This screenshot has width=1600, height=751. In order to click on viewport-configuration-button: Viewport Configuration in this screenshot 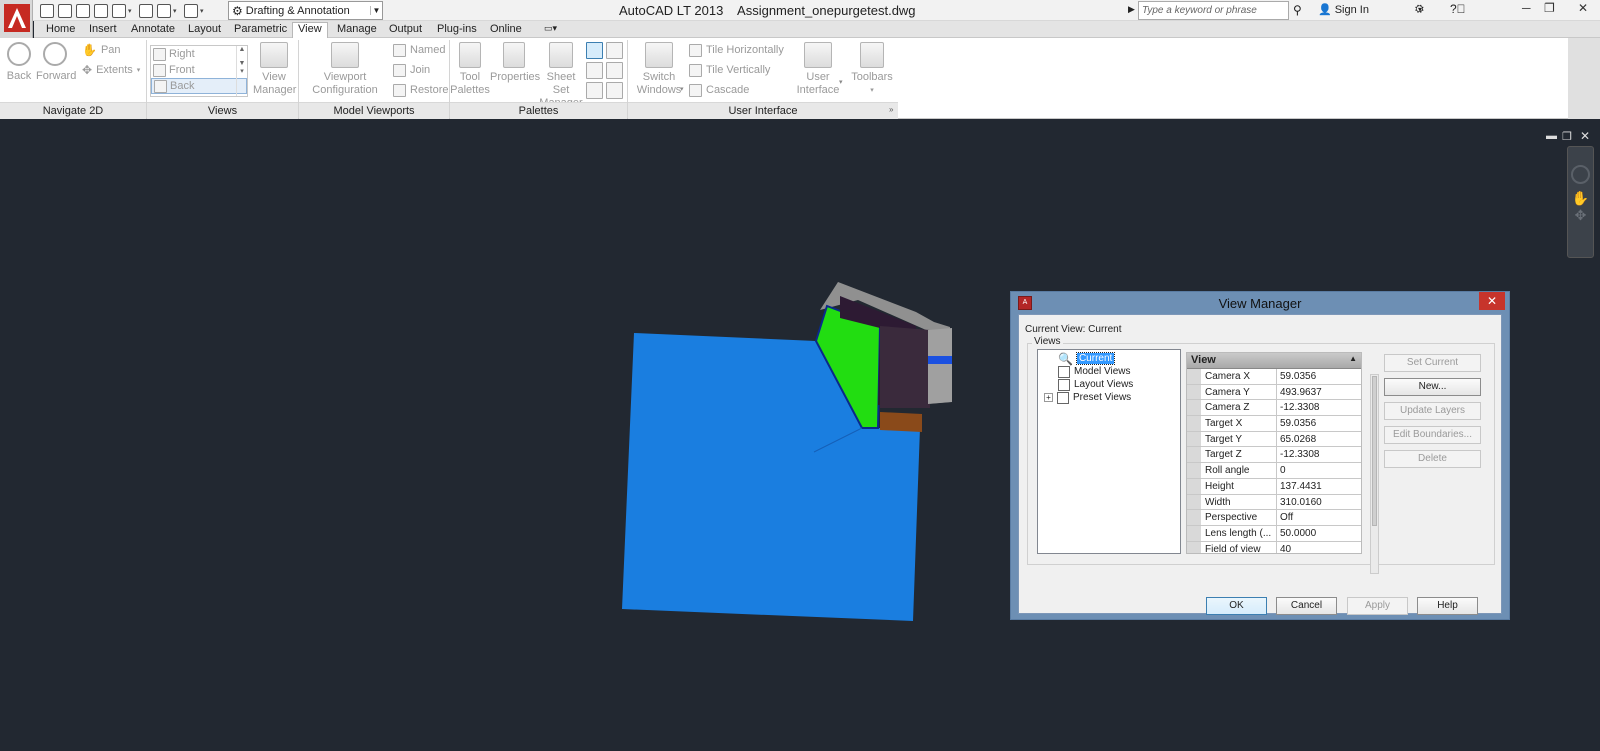, I will do `click(345, 69)`.